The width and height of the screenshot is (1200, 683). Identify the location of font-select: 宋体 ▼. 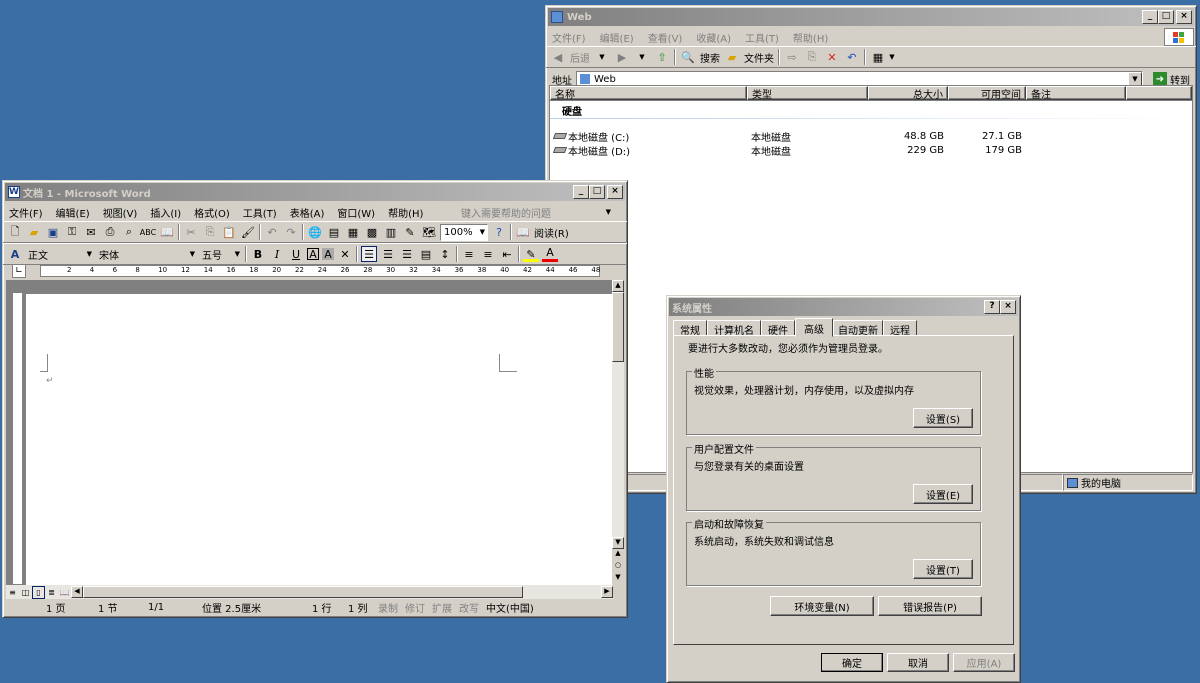
(147, 254).